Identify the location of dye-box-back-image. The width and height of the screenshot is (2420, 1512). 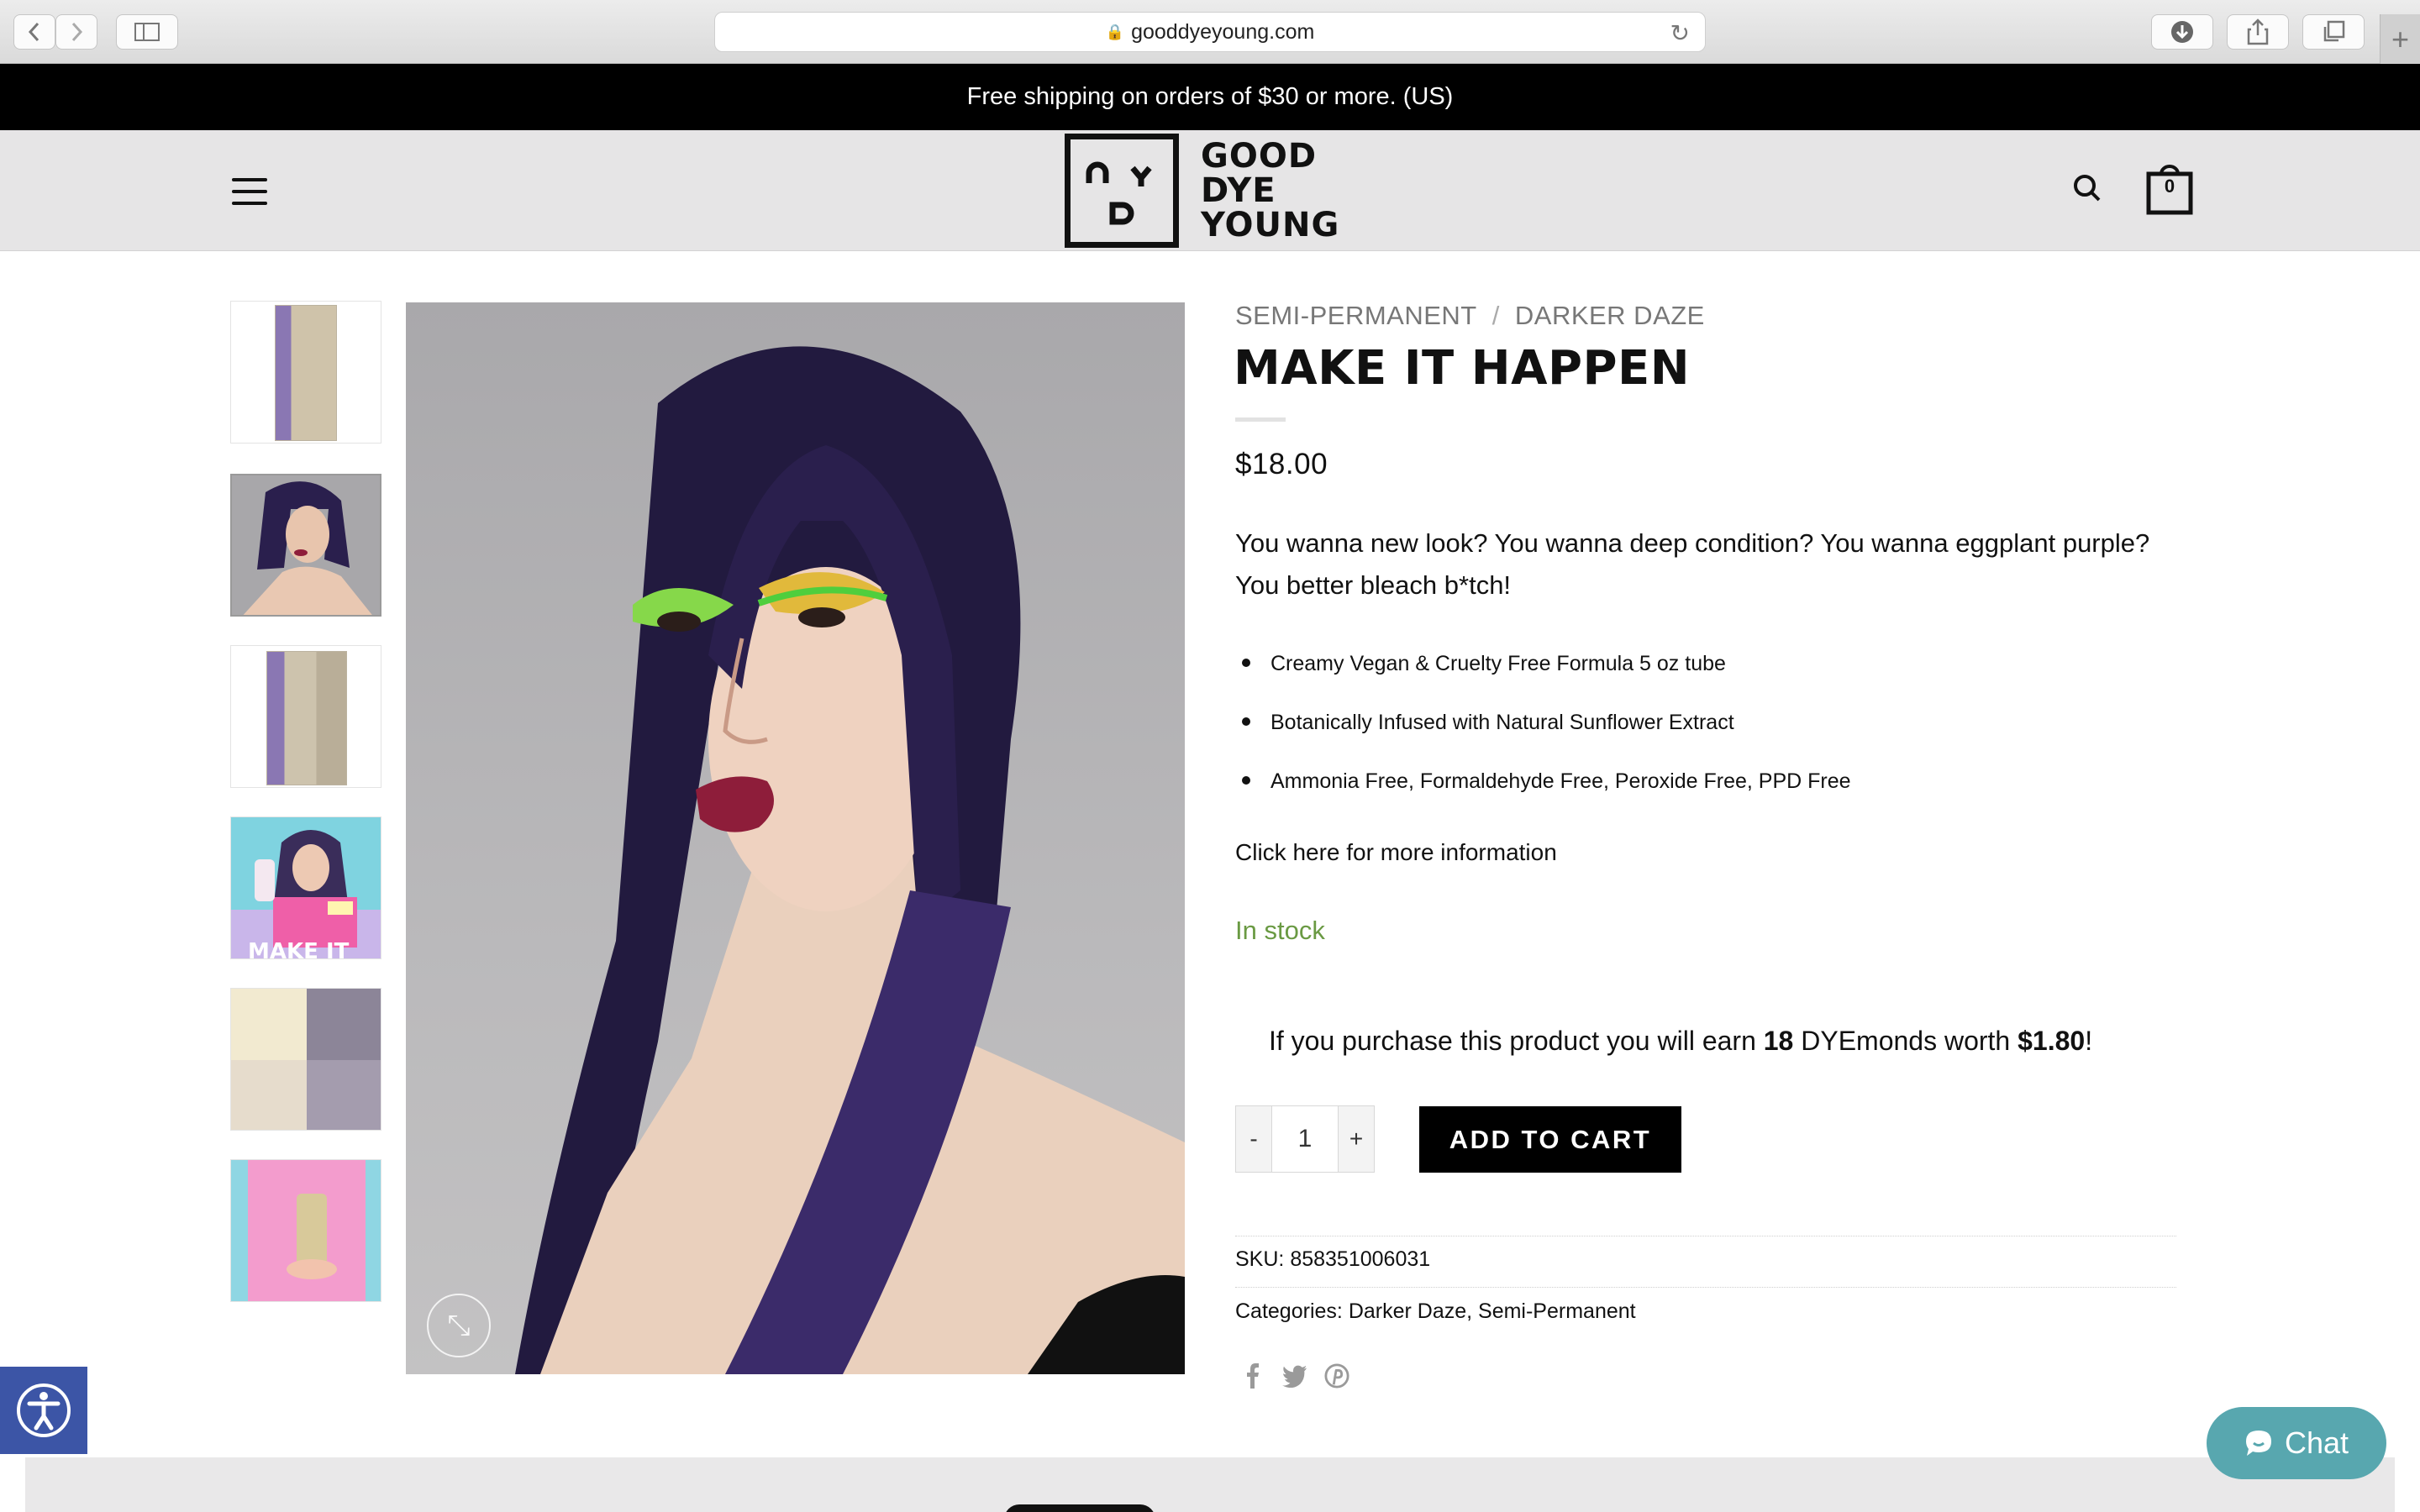
(306, 718).